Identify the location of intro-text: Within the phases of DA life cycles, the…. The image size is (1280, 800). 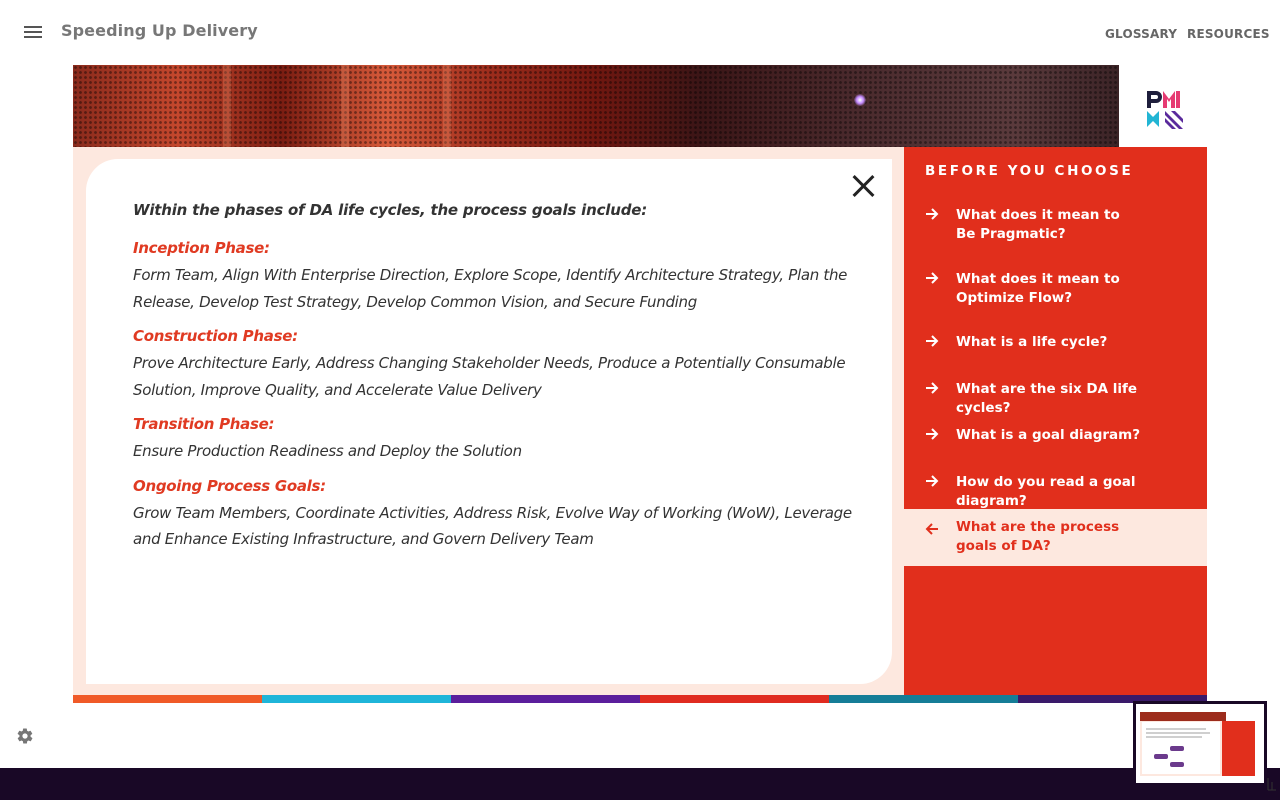
(390, 210).